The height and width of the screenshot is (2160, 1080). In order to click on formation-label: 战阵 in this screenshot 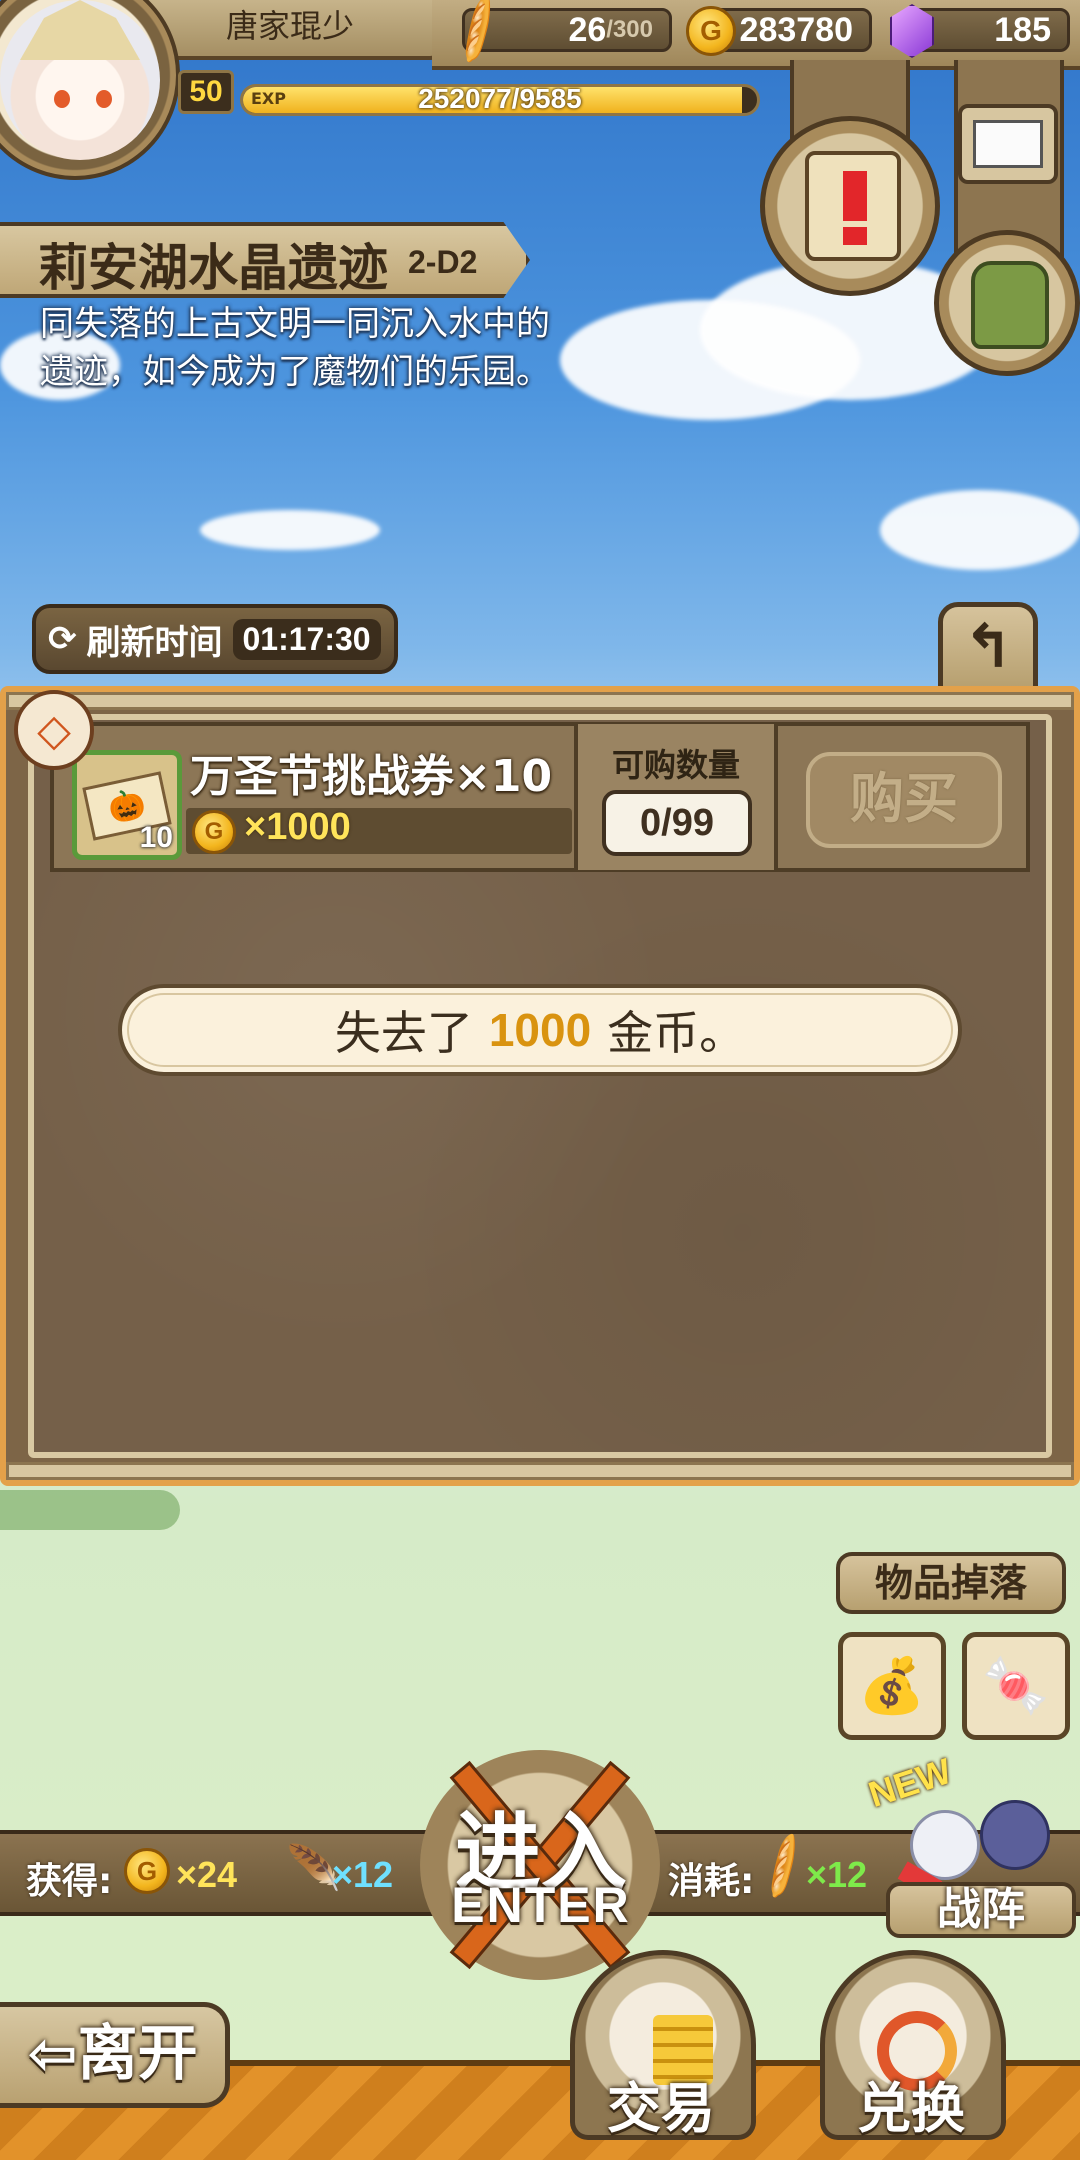, I will do `click(981, 1910)`.